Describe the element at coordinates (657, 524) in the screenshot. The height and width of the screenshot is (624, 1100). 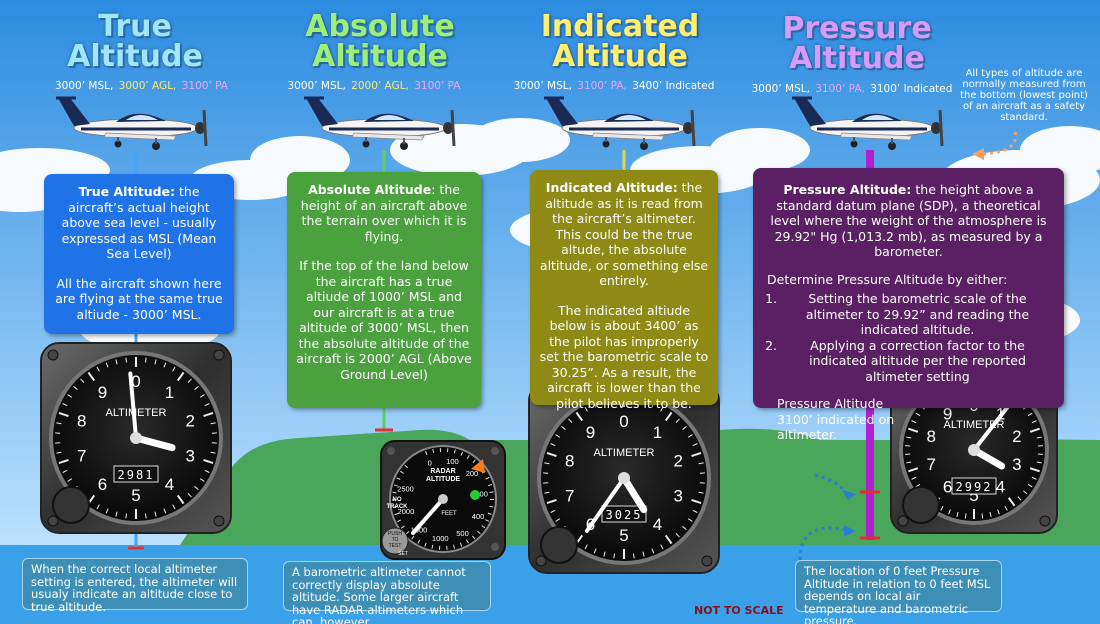
I see `gauge-number: 4` at that location.